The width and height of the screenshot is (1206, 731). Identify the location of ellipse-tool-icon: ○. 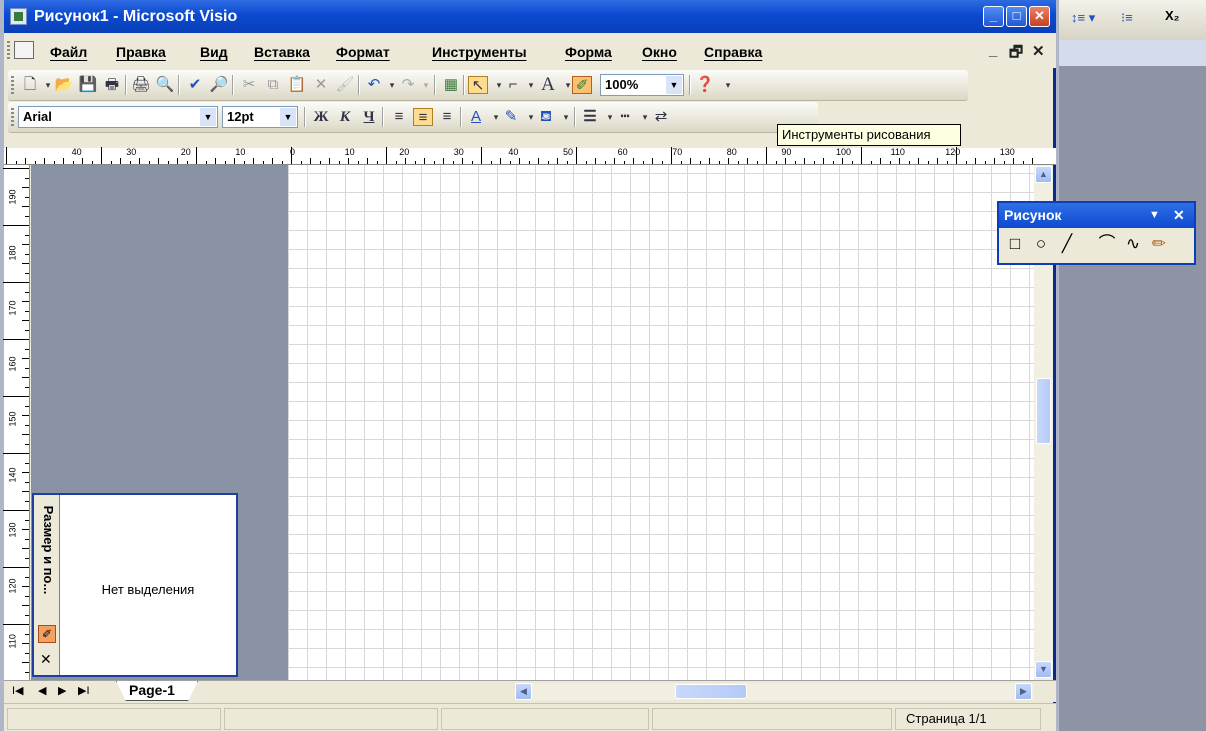
(1041, 244).